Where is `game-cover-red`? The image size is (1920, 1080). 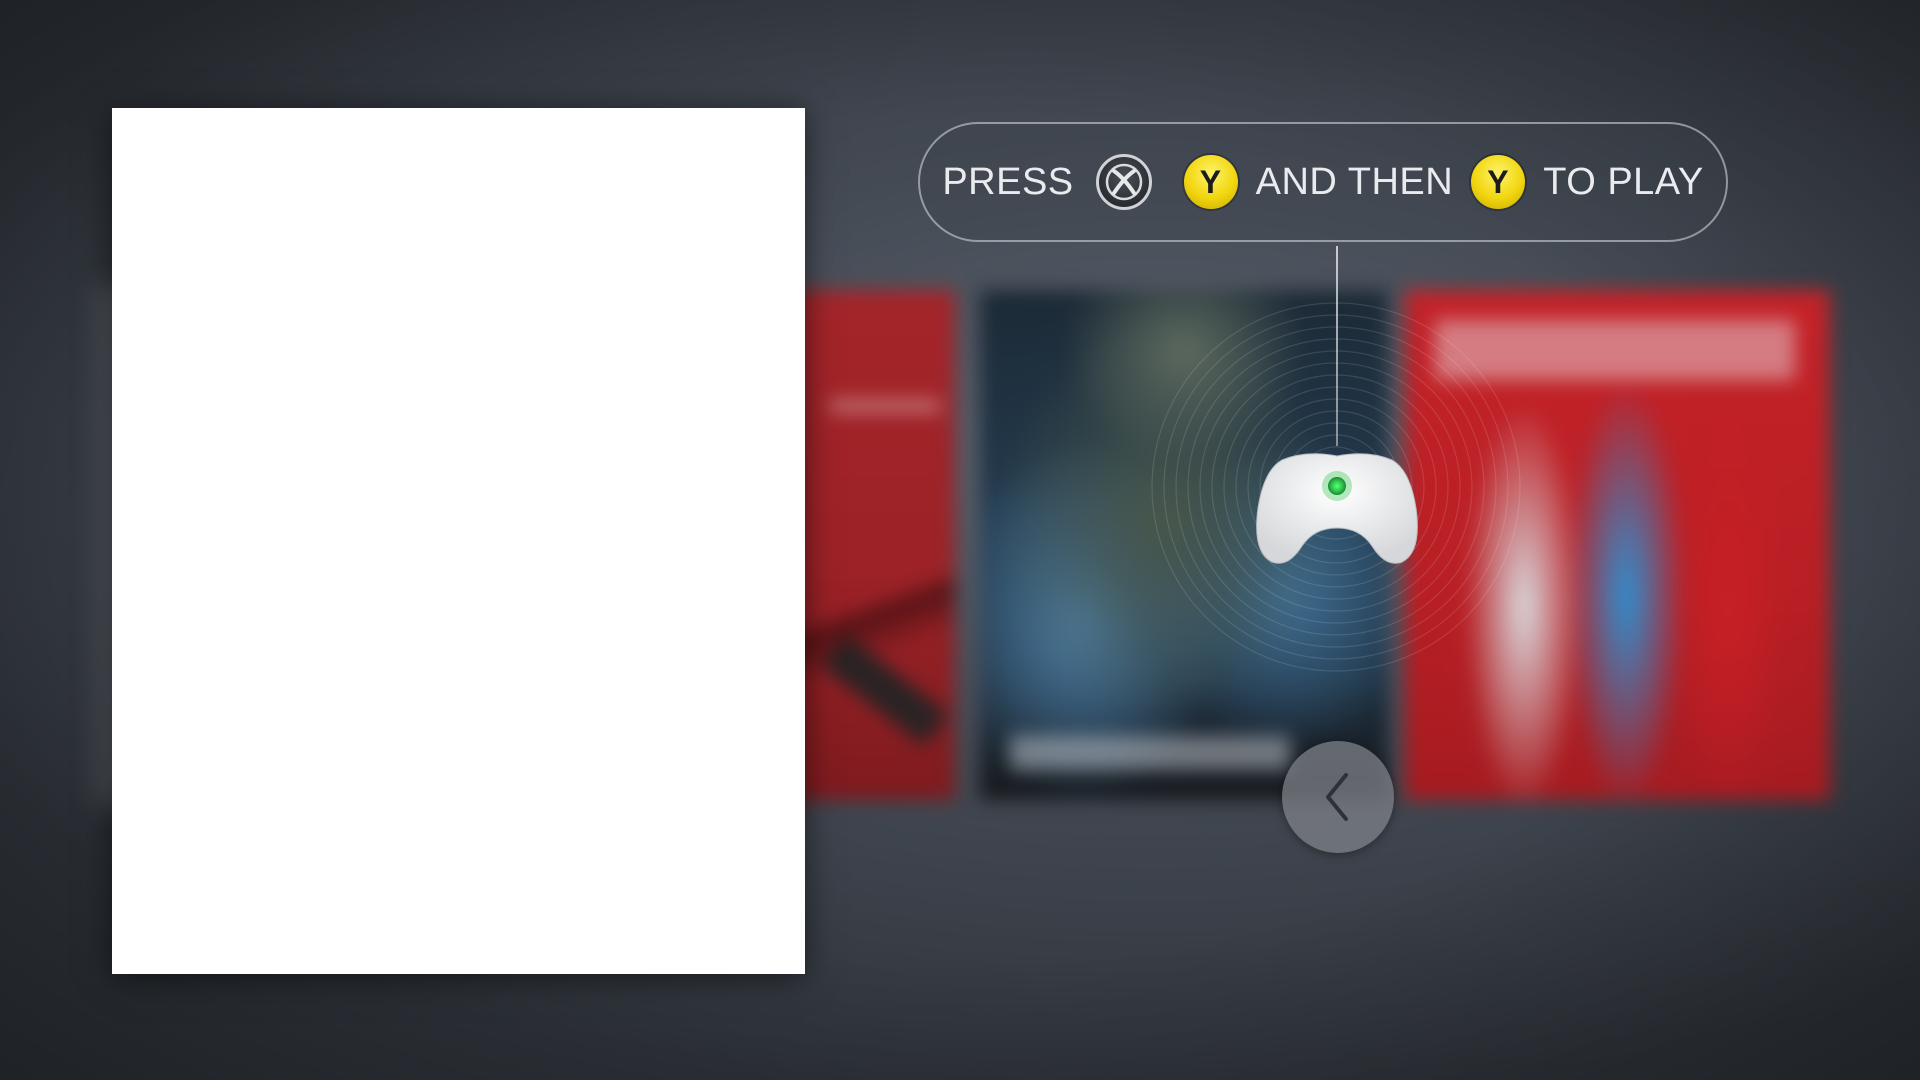 game-cover-red is located at coordinates (872, 545).